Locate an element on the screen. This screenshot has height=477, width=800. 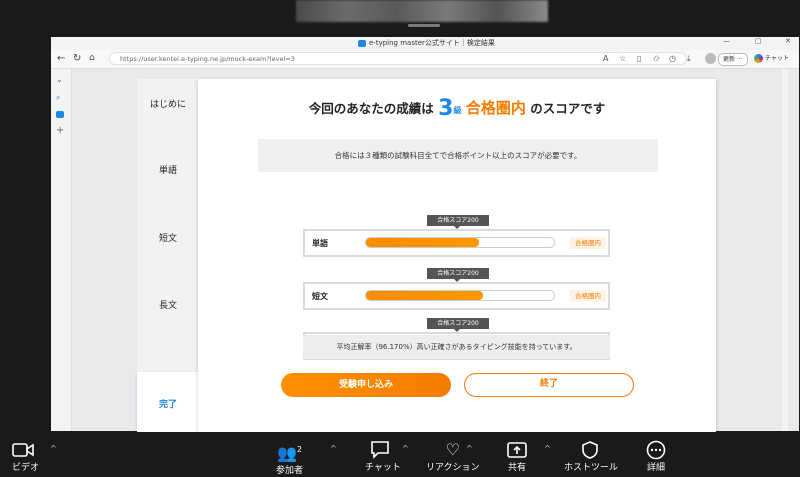
level-number: 3 is located at coordinates (446, 108).